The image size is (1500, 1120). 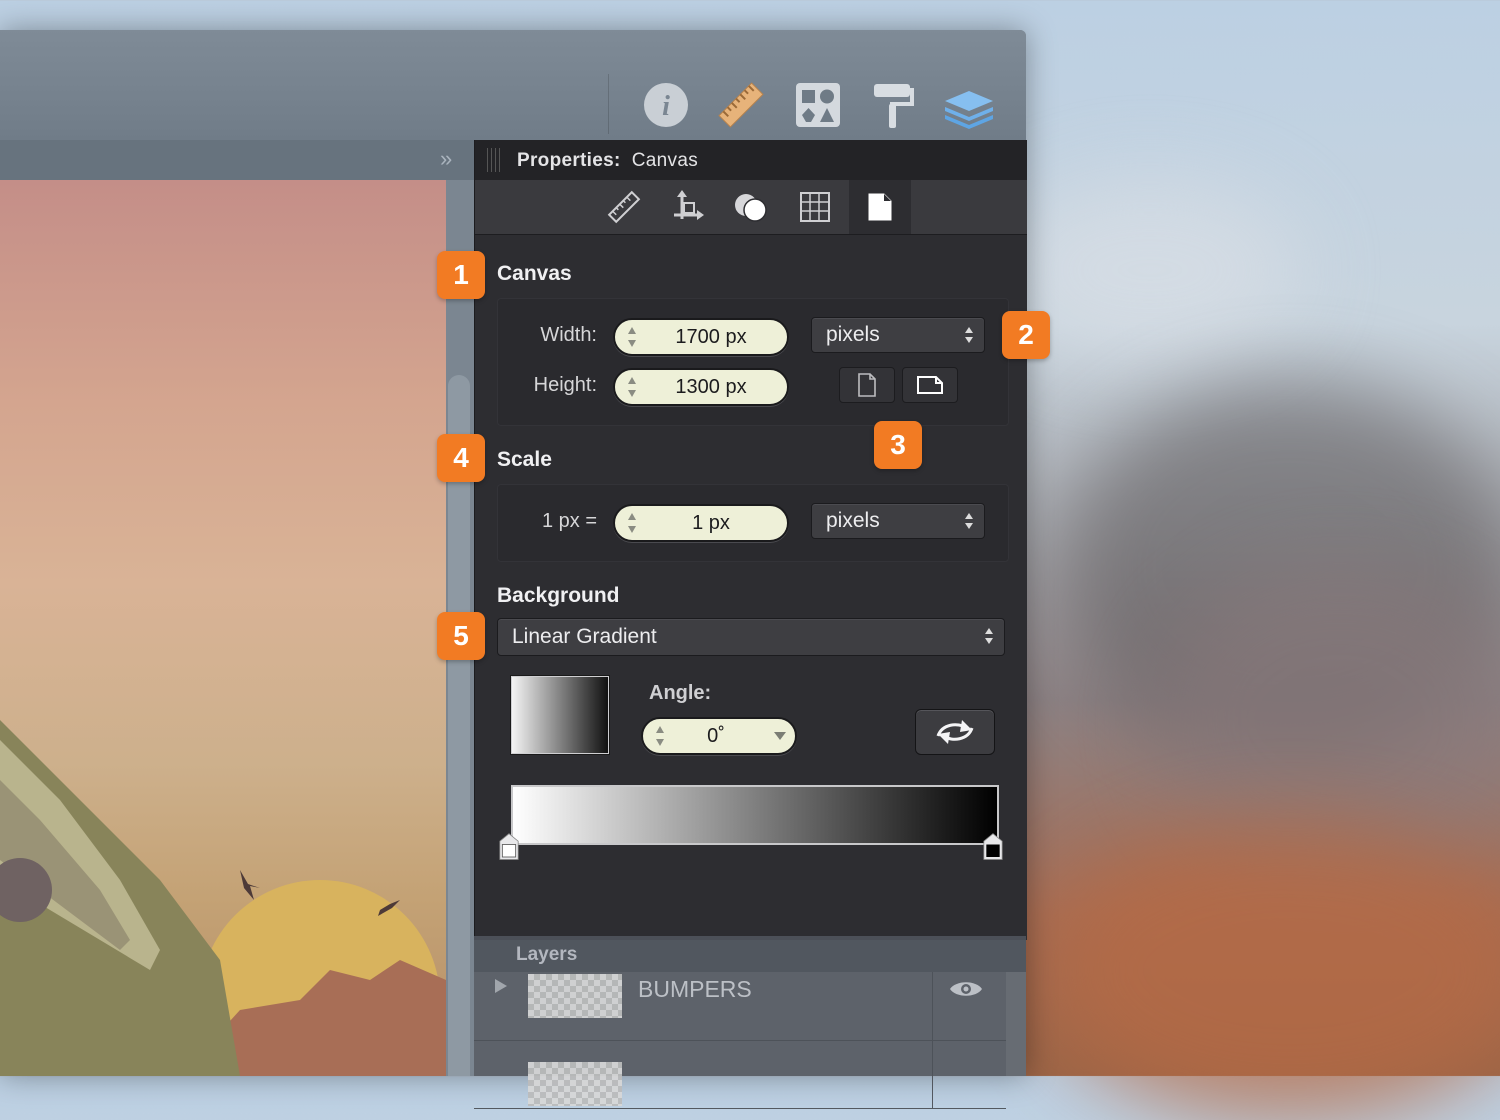 What do you see at coordinates (740, 1074) in the screenshot?
I see `layer-row` at bounding box center [740, 1074].